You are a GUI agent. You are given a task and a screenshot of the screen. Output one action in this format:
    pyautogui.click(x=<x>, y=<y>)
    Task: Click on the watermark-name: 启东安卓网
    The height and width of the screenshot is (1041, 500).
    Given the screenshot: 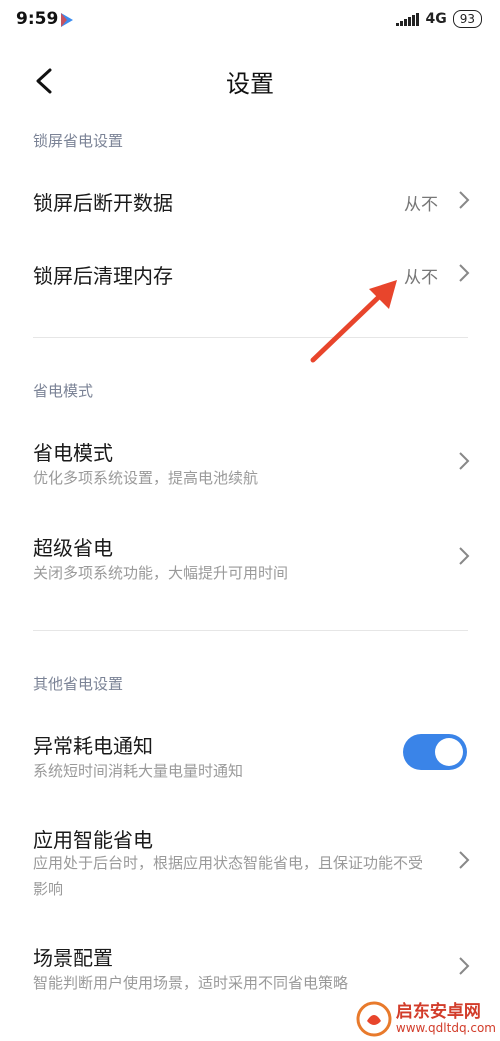 What is the action you would take?
    pyautogui.click(x=438, y=1012)
    